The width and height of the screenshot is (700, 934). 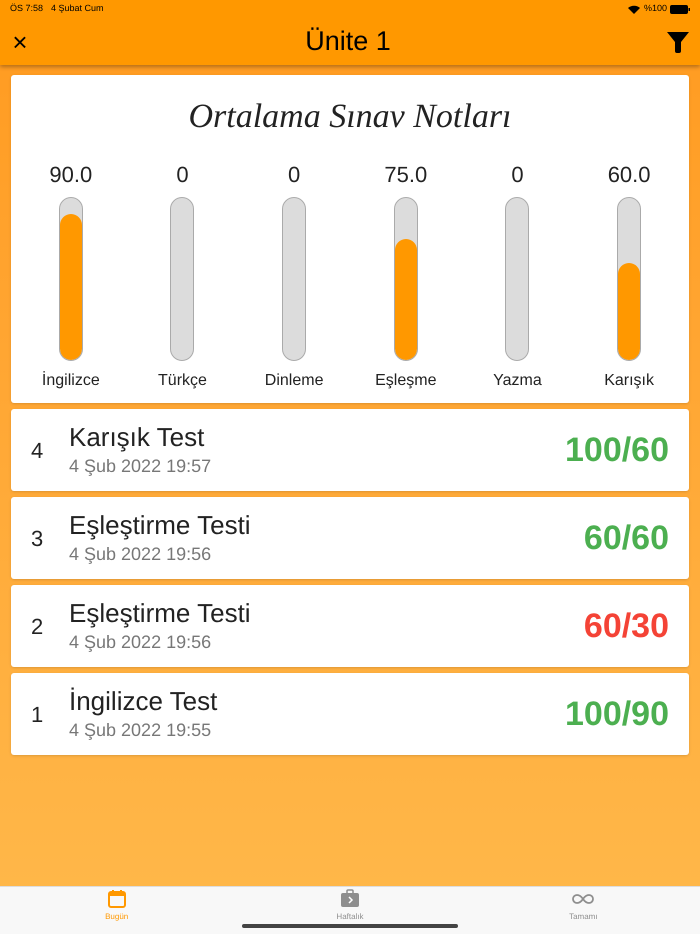 I want to click on calendar-icon, so click(x=116, y=899).